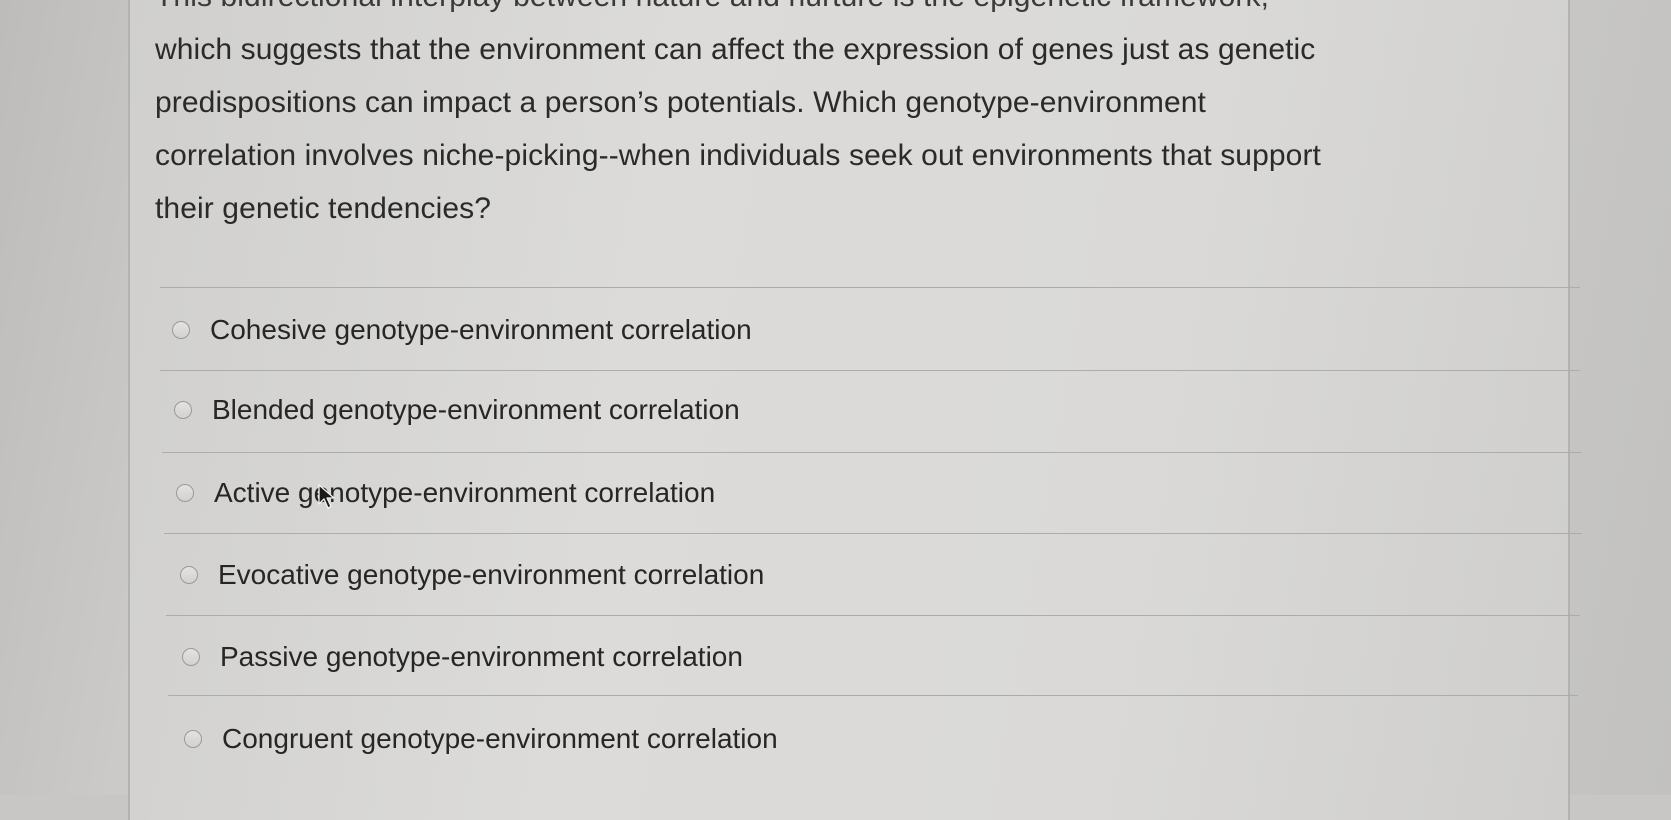 The image size is (1671, 820). I want to click on option-label: Blended genotype-environment correlation, so click(476, 409).